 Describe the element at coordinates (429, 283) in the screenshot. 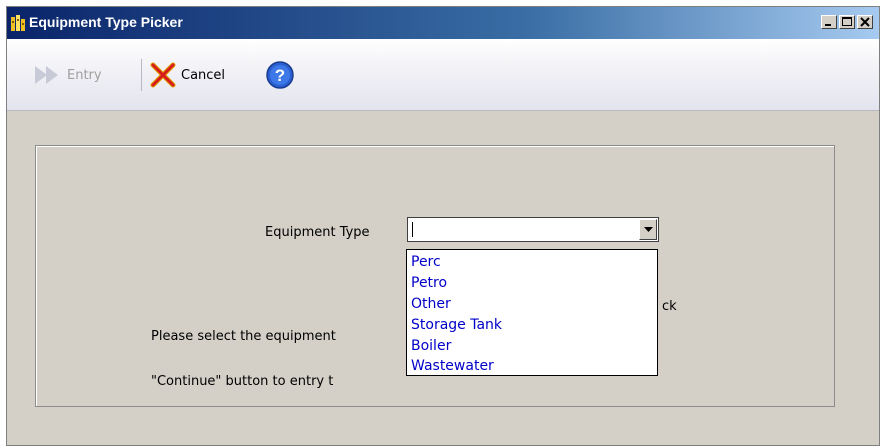

I see `dropdown-option-petro: Petro` at that location.